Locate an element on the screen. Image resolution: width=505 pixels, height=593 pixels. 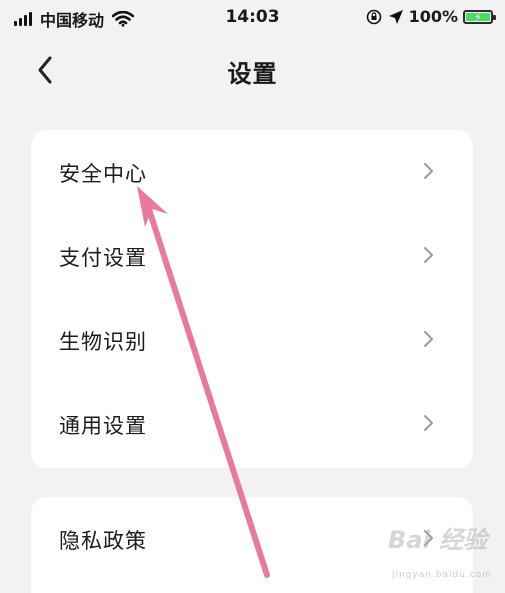
settings-item-label: 生物识别 is located at coordinates (103, 342).